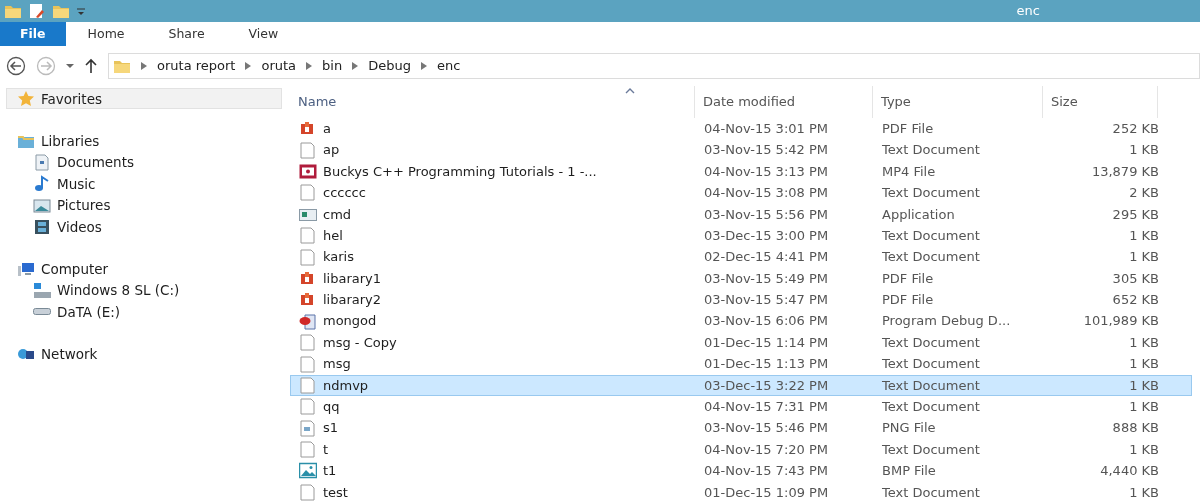  What do you see at coordinates (766, 407) in the screenshot?
I see `date-cell-text: 04-Nov-15 7:31 PM` at bounding box center [766, 407].